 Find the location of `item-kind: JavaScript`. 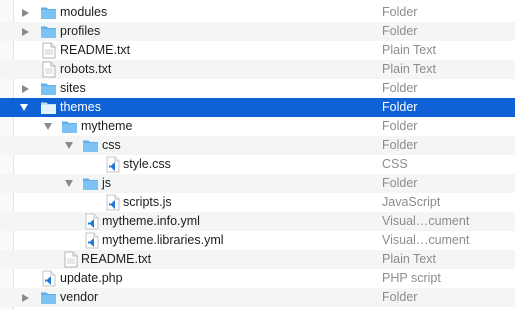

item-kind: JavaScript is located at coordinates (411, 202).